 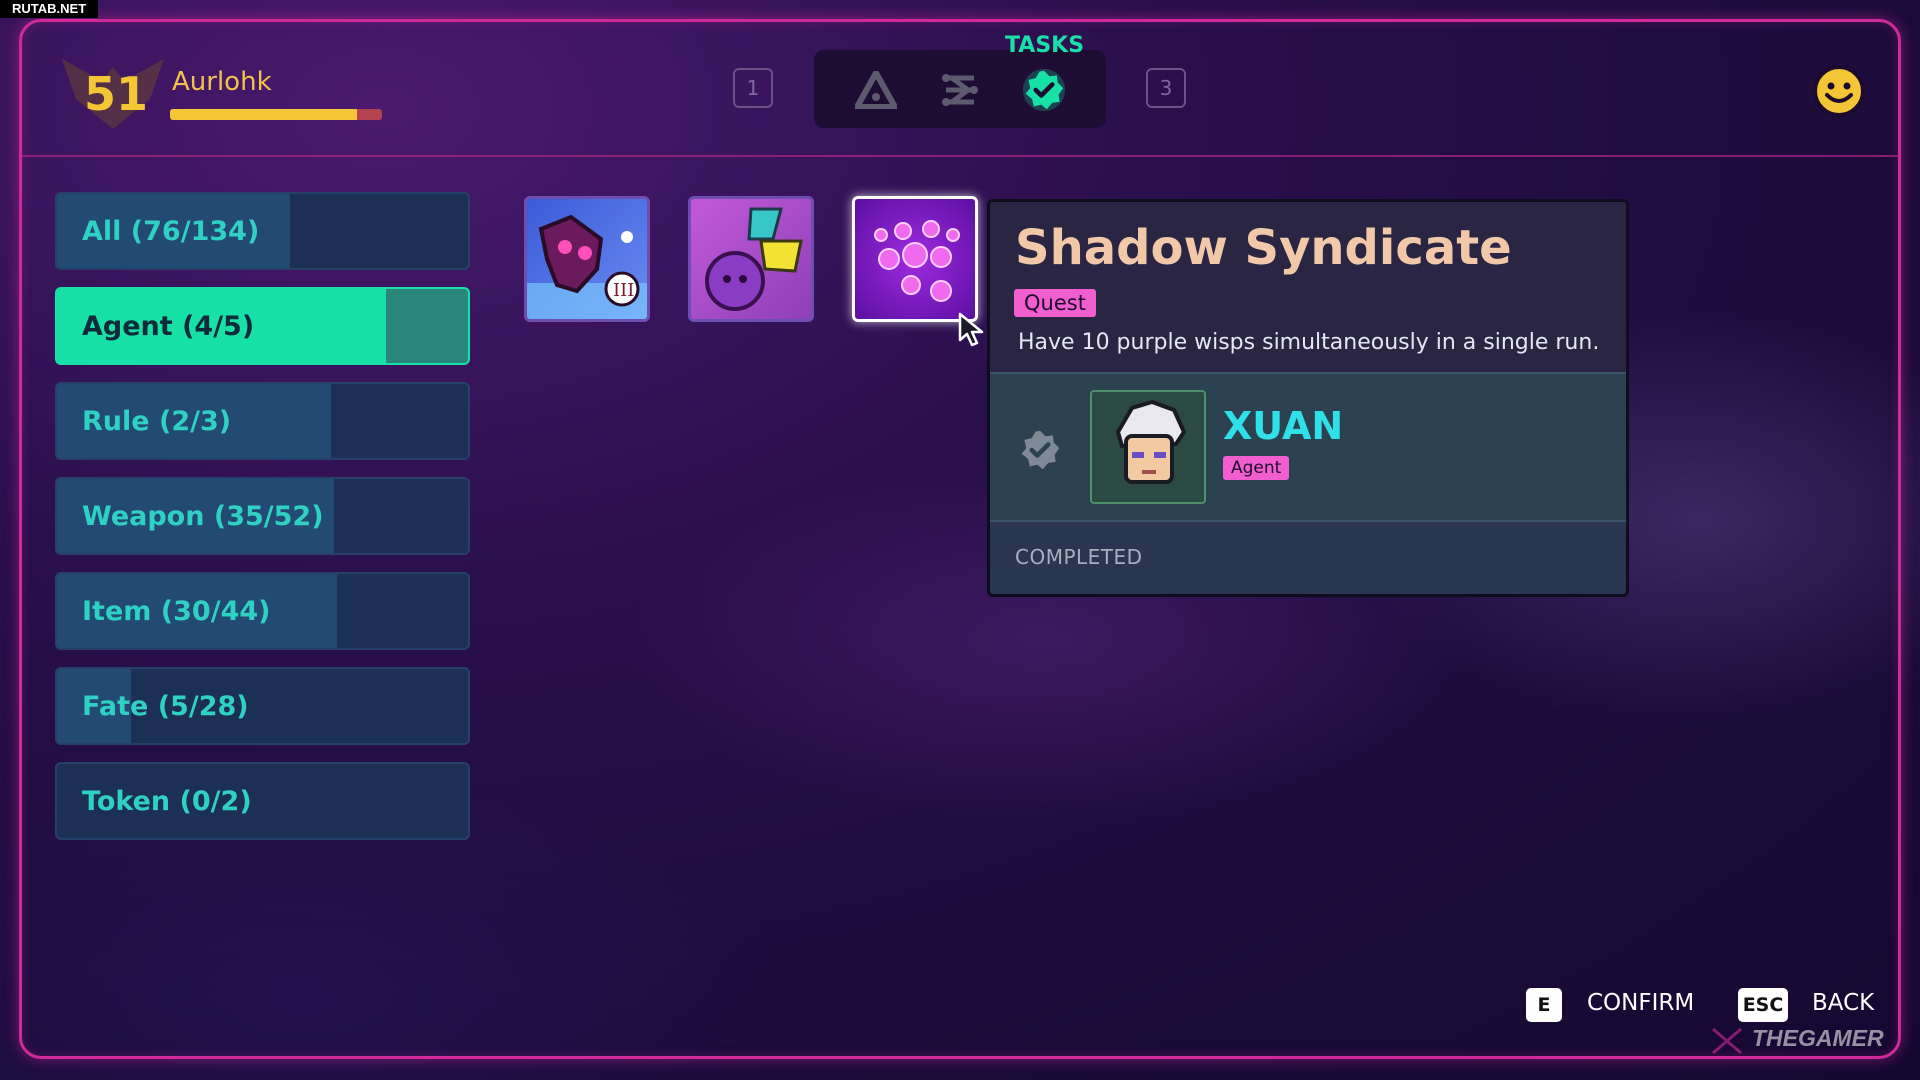 What do you see at coordinates (1640, 1003) in the screenshot?
I see `confirm-button: CONFIRM` at bounding box center [1640, 1003].